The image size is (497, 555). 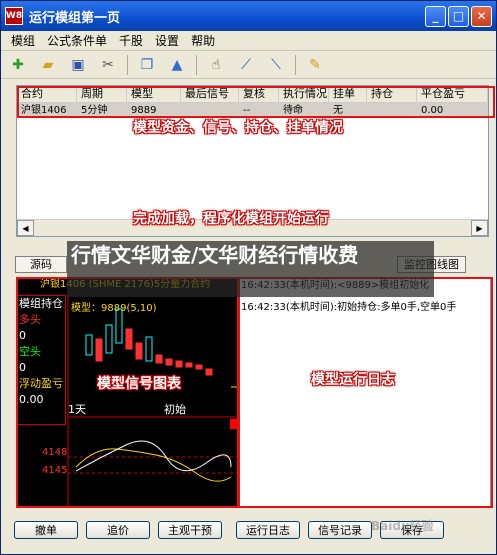 I want to click on manual-intervene-button: 主观干预, so click(x=190, y=530).